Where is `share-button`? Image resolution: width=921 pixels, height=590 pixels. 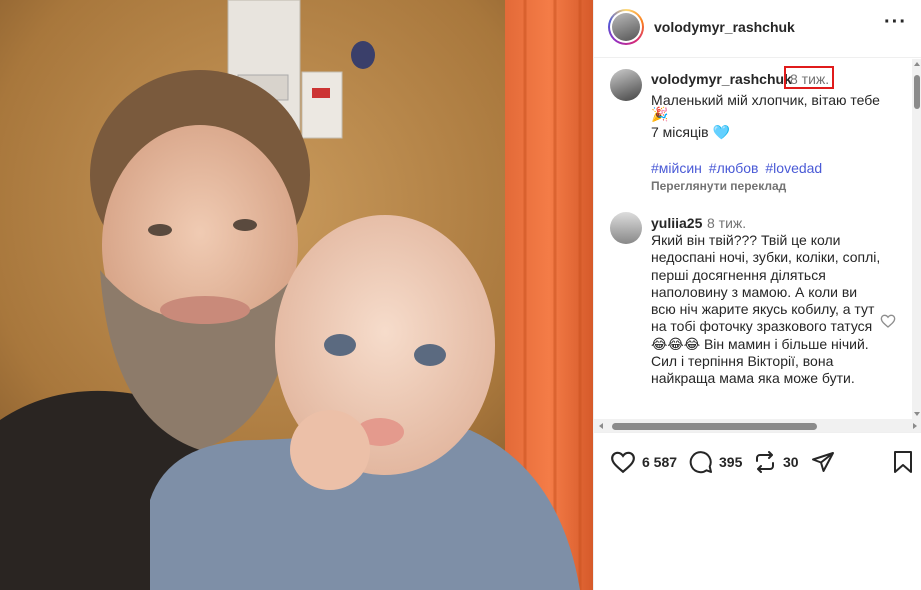 share-button is located at coordinates (823, 462).